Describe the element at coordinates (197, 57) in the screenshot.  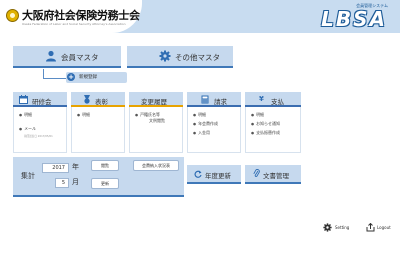
I see `other-master-label: その他マスタ` at that location.